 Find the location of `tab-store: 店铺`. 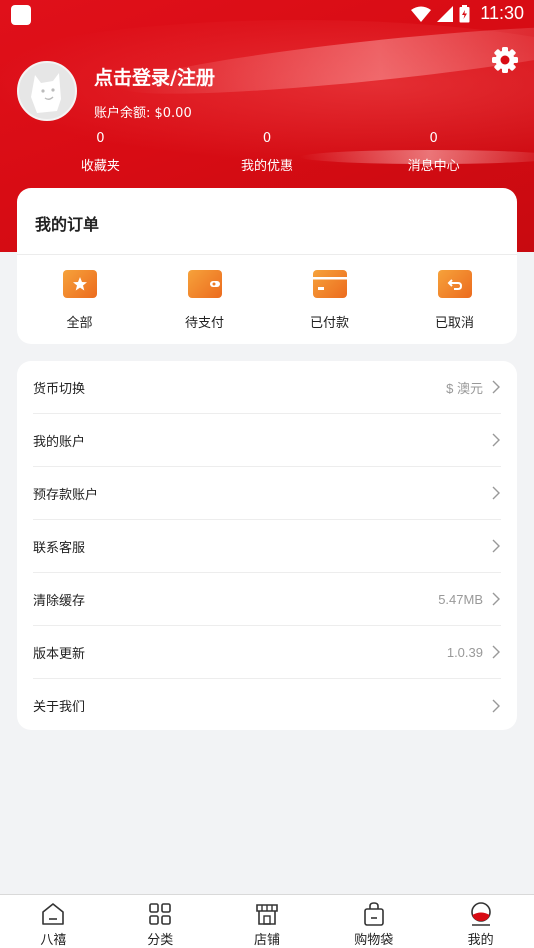

tab-store: 店铺 is located at coordinates (267, 921).